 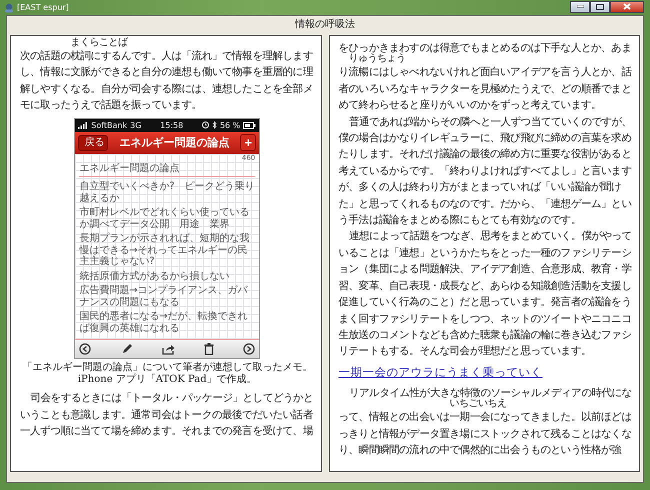 What do you see at coordinates (85, 349) in the screenshot?
I see `back-circle-icon` at bounding box center [85, 349].